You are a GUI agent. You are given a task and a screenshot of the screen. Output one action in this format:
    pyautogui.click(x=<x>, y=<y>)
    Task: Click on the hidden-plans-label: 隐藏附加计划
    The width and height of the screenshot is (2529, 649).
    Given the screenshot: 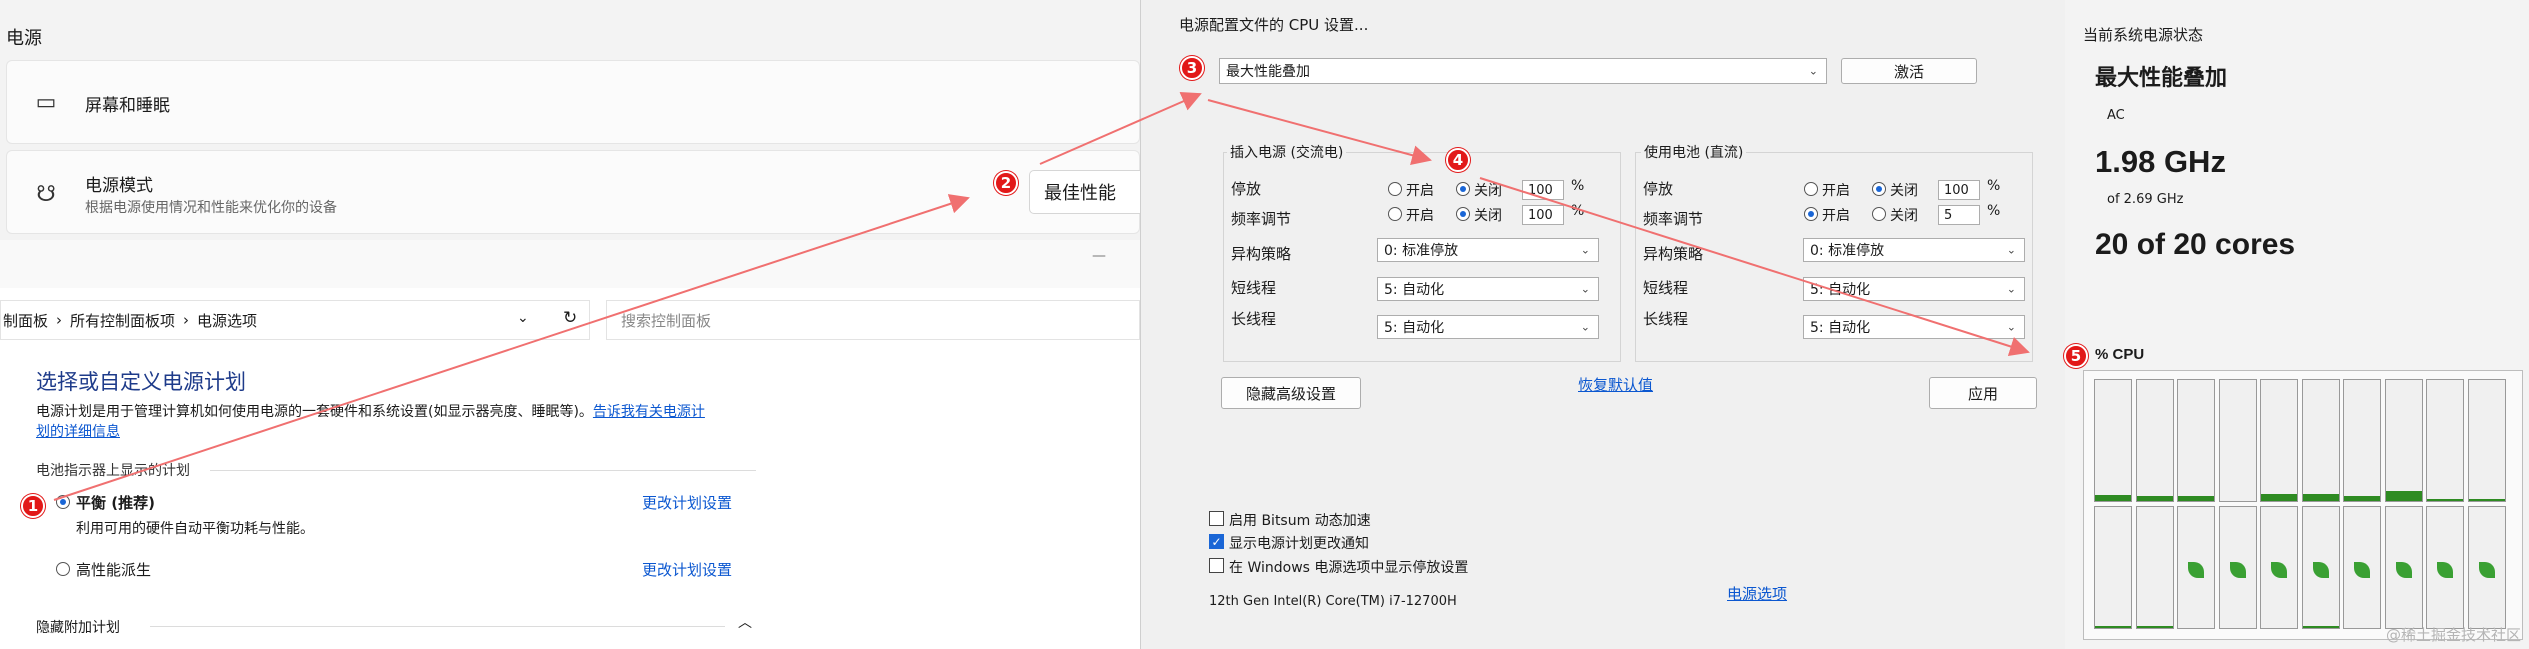 What is the action you would take?
    pyautogui.click(x=78, y=627)
    